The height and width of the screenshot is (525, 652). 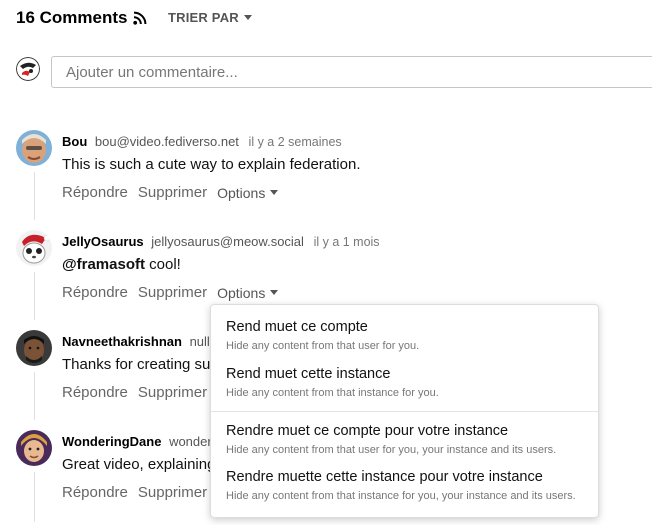 I want to click on sort-label: TRIER PAR, so click(x=203, y=17).